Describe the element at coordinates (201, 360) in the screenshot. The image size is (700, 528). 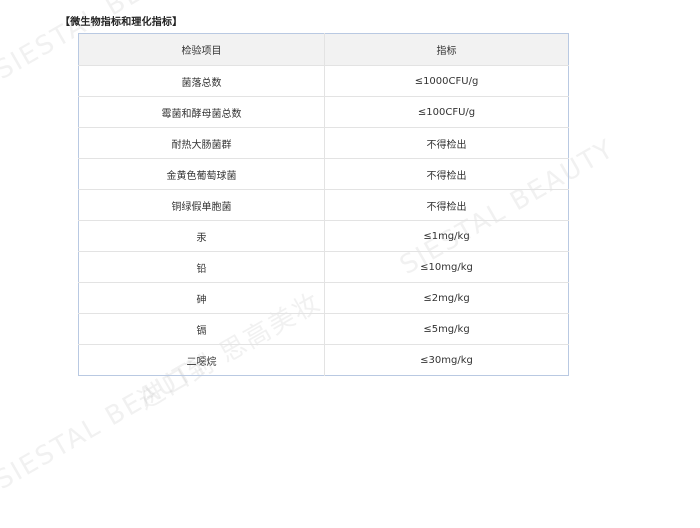
I see `cell-item: 二噁烷` at that location.